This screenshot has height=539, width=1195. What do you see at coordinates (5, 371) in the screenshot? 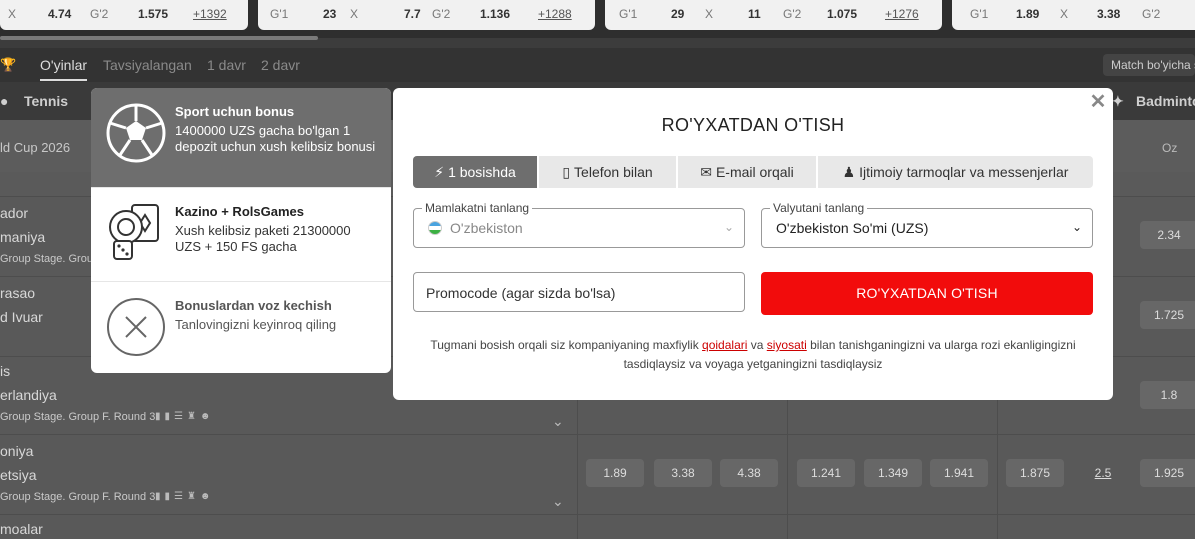
I see `team-1: is` at bounding box center [5, 371].